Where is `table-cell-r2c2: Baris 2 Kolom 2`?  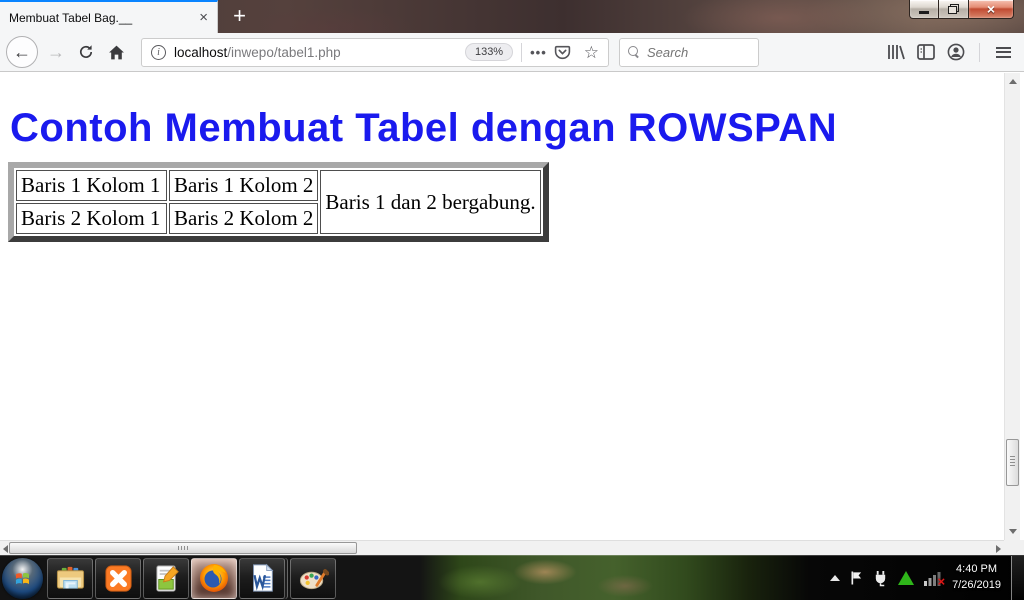
table-cell-r2c2: Baris 2 Kolom 2 is located at coordinates (244, 218).